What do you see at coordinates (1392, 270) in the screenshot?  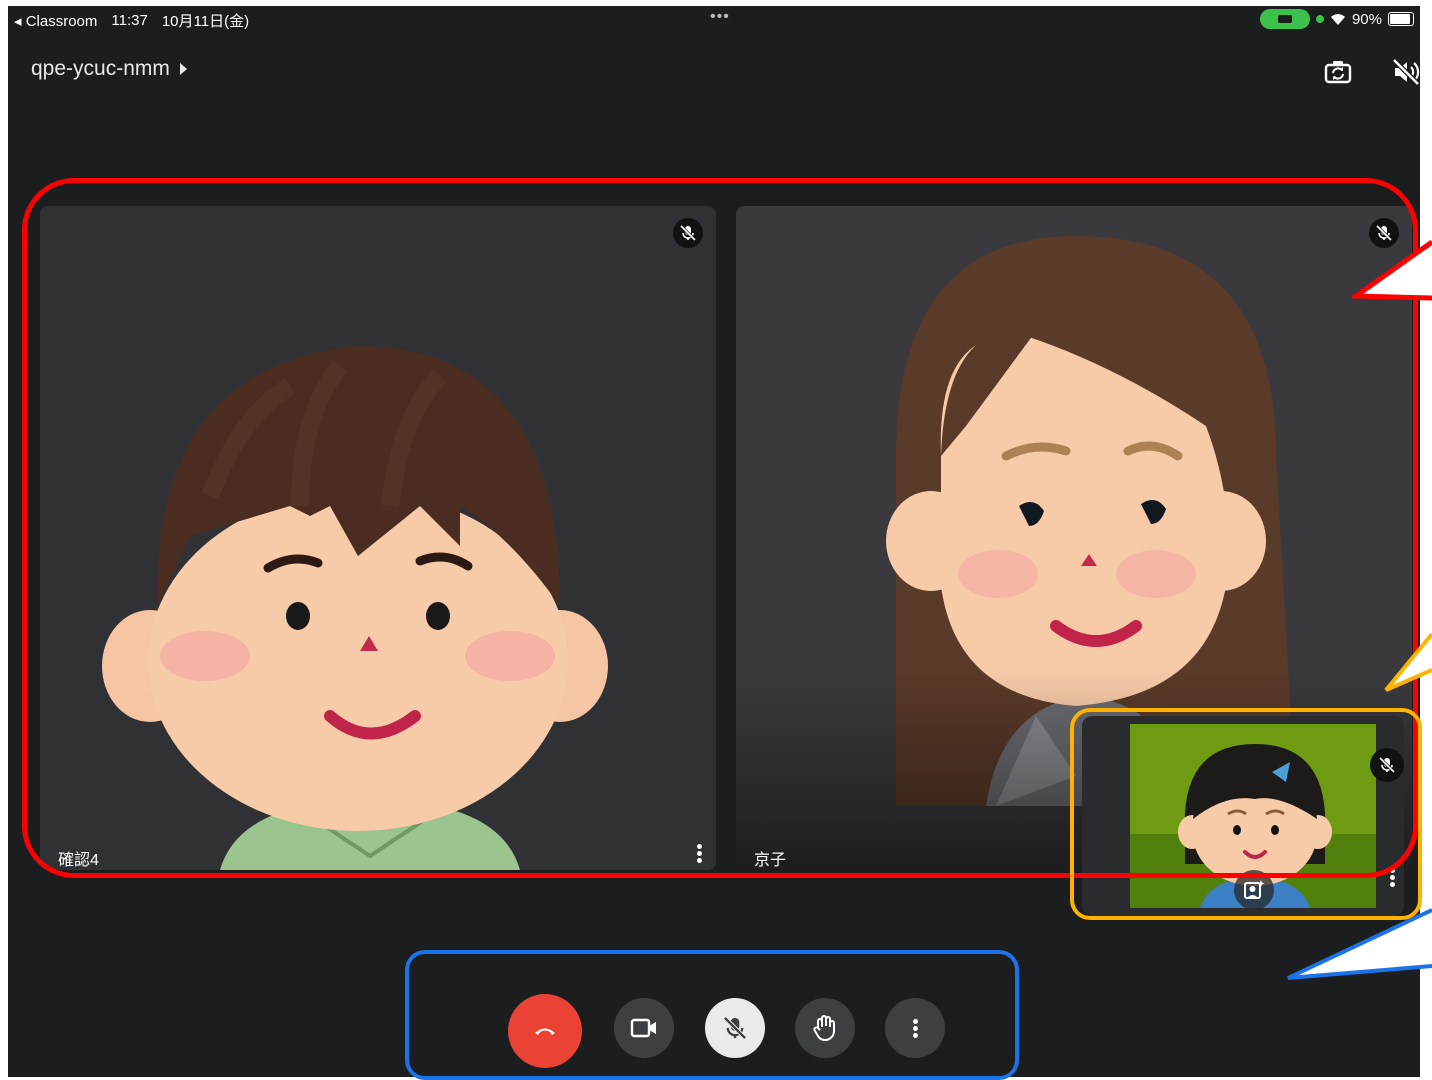 I see `participants-callout-pointer` at bounding box center [1392, 270].